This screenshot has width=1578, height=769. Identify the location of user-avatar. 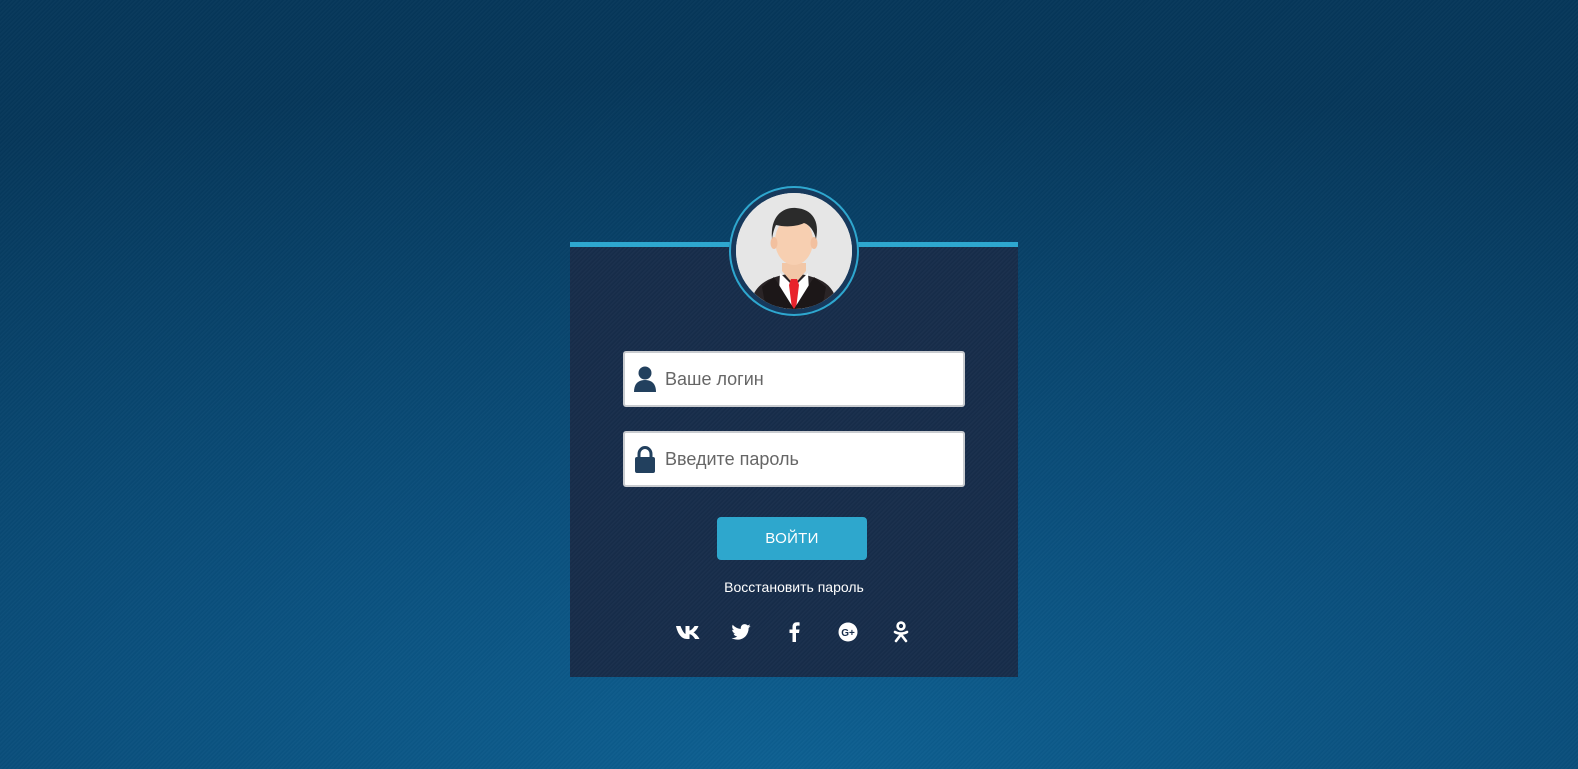
(794, 251).